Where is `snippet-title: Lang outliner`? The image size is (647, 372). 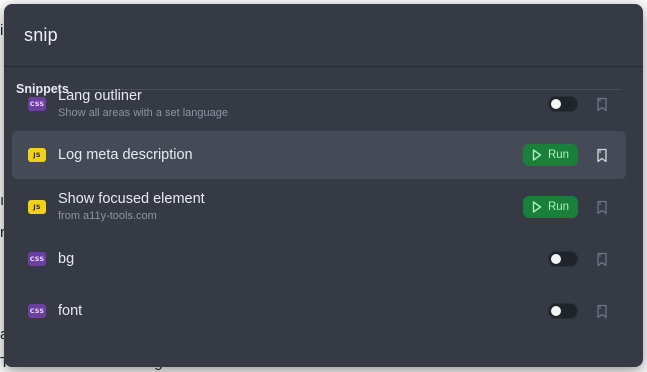 snippet-title: Lang outliner is located at coordinates (100, 96).